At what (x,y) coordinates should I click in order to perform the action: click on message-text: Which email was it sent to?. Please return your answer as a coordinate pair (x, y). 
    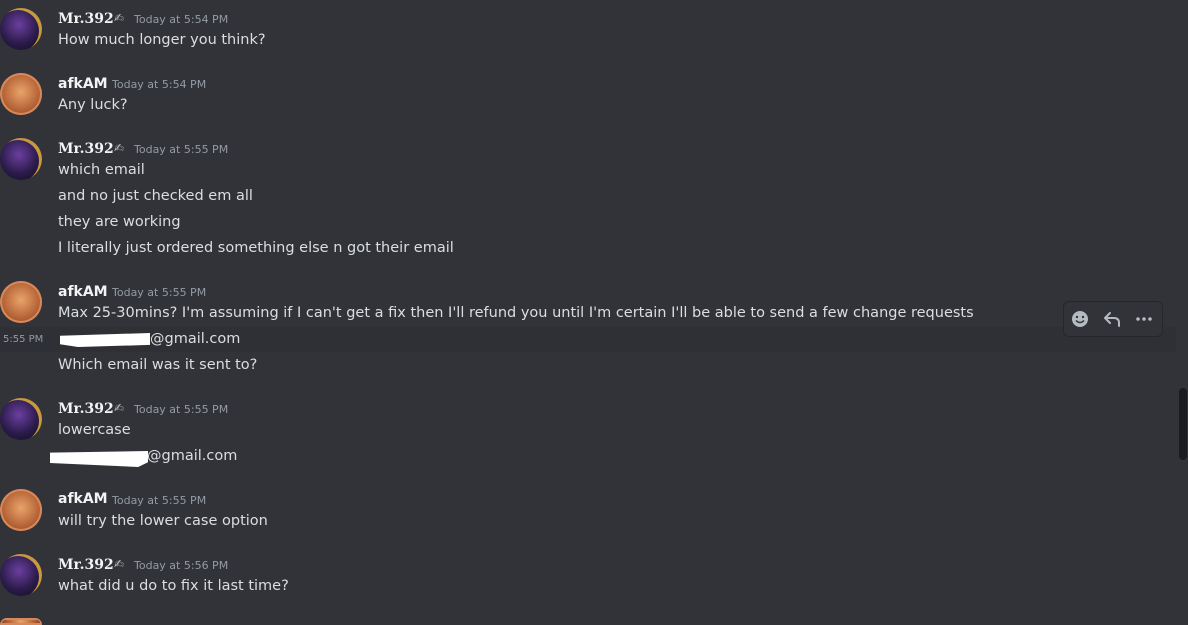
    Looking at the image, I should click on (158, 365).